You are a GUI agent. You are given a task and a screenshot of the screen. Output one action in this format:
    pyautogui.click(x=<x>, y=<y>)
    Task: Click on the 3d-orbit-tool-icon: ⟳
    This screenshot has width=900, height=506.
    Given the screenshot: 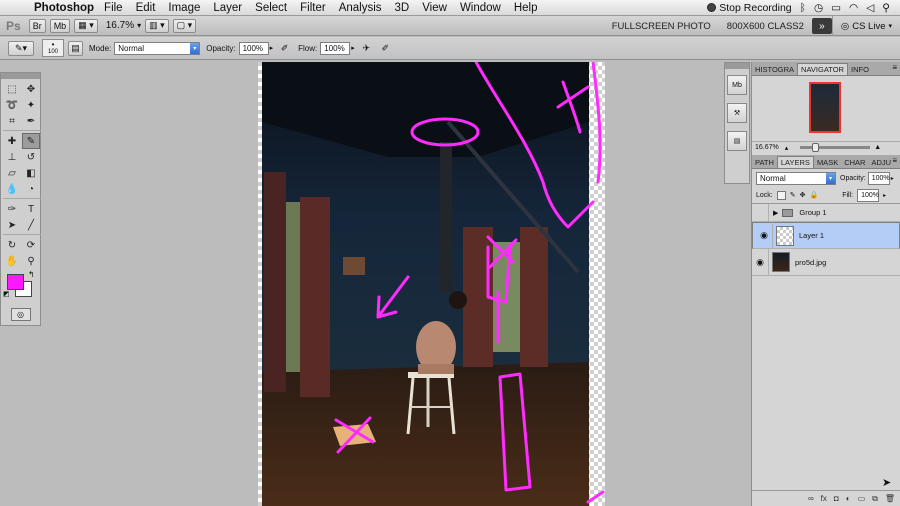 What is the action you would take?
    pyautogui.click(x=31, y=245)
    